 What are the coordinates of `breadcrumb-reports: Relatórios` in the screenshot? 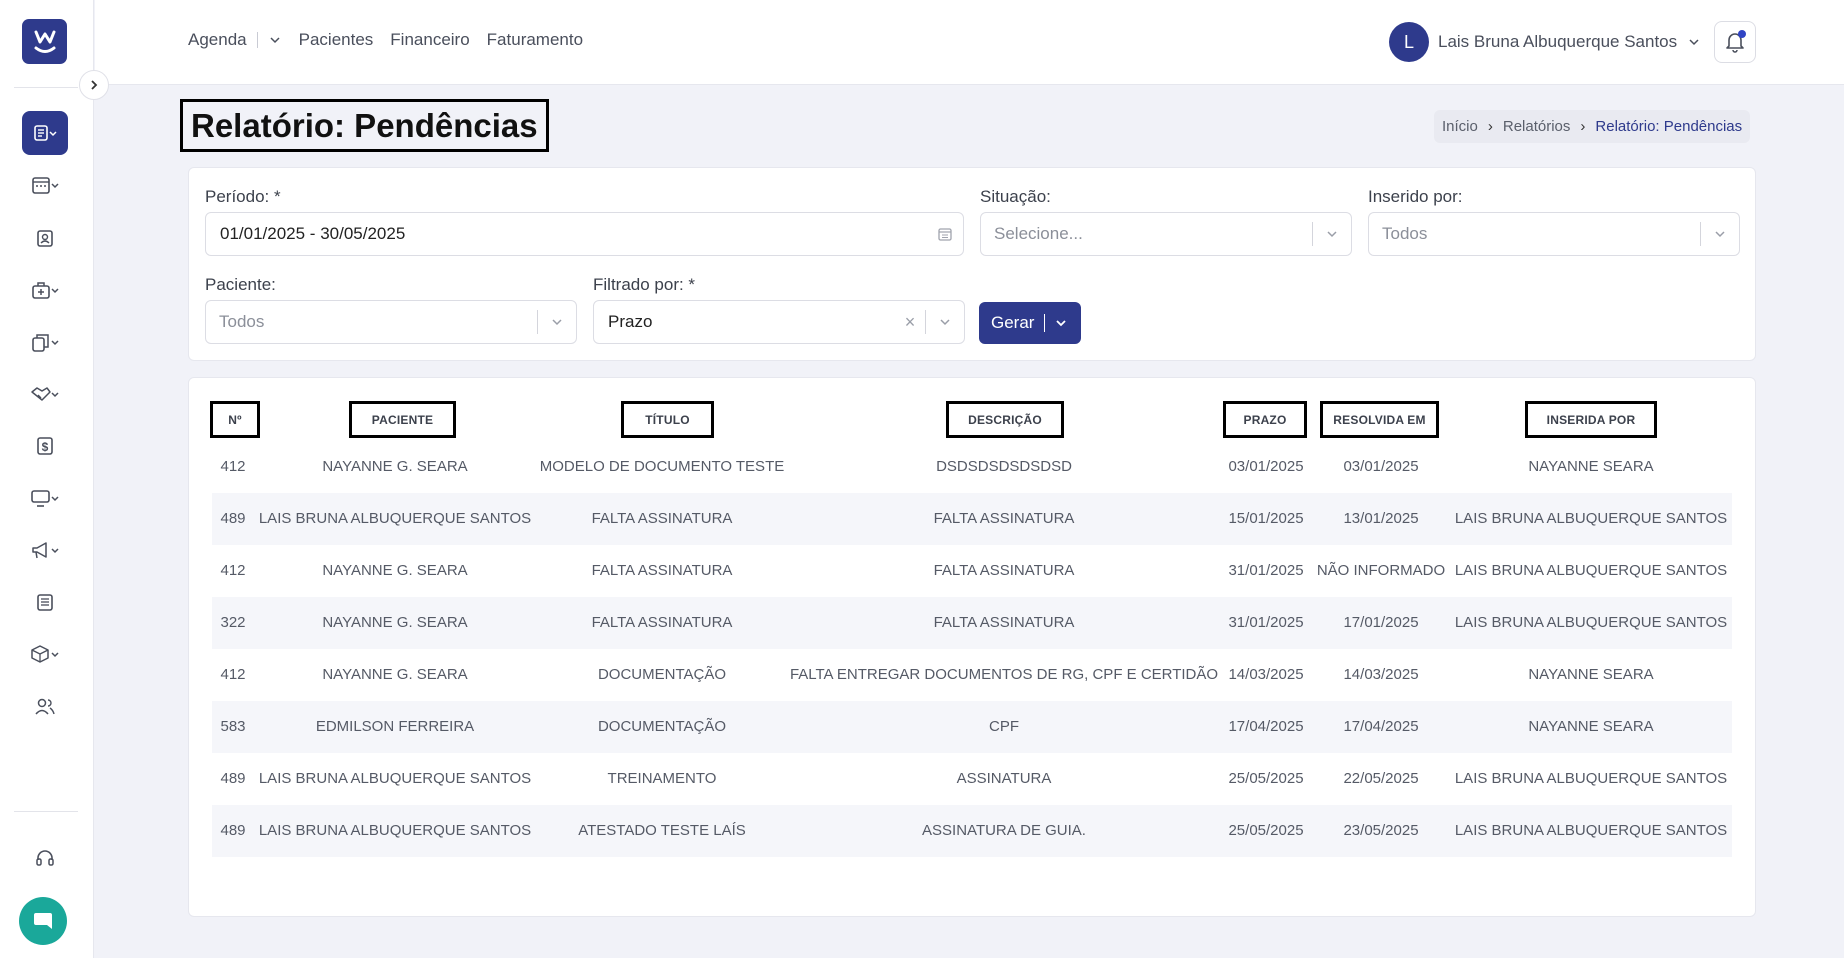 It's located at (1537, 126).